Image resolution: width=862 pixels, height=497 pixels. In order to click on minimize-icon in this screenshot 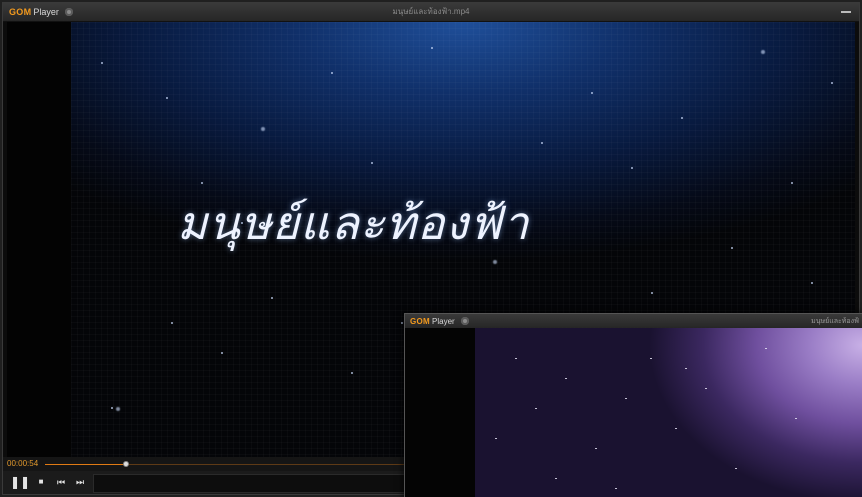, I will do `click(846, 12)`.